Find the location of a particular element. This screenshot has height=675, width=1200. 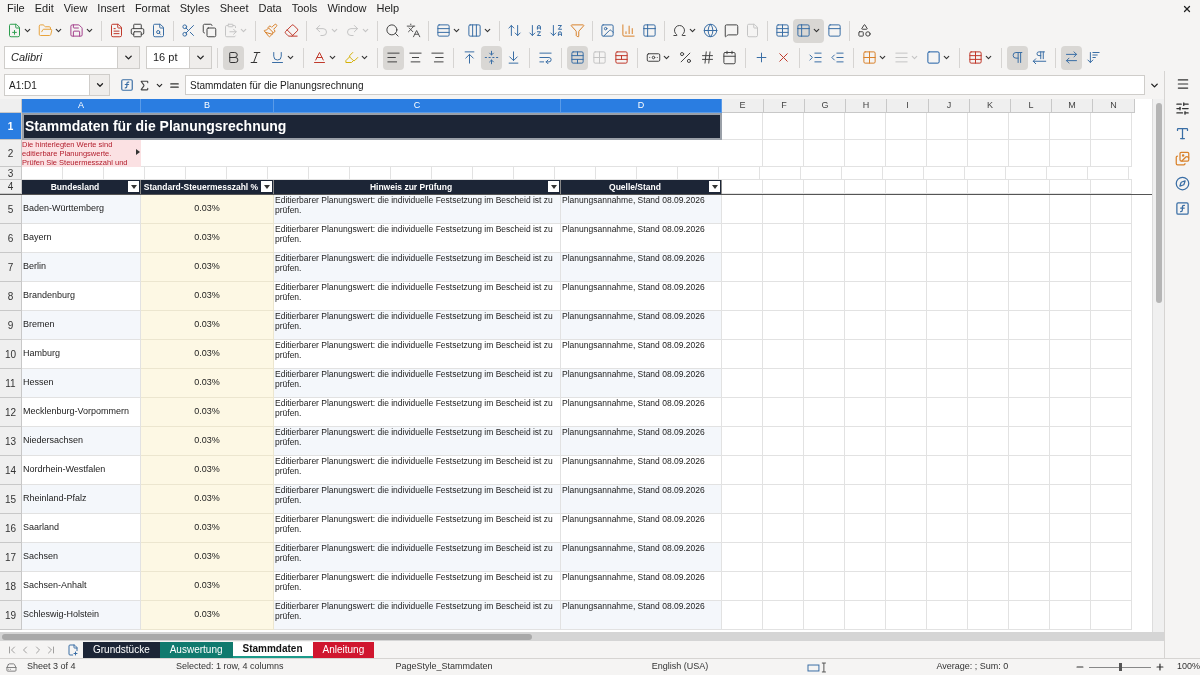

horizontal-scrollbar is located at coordinates (582, 636).